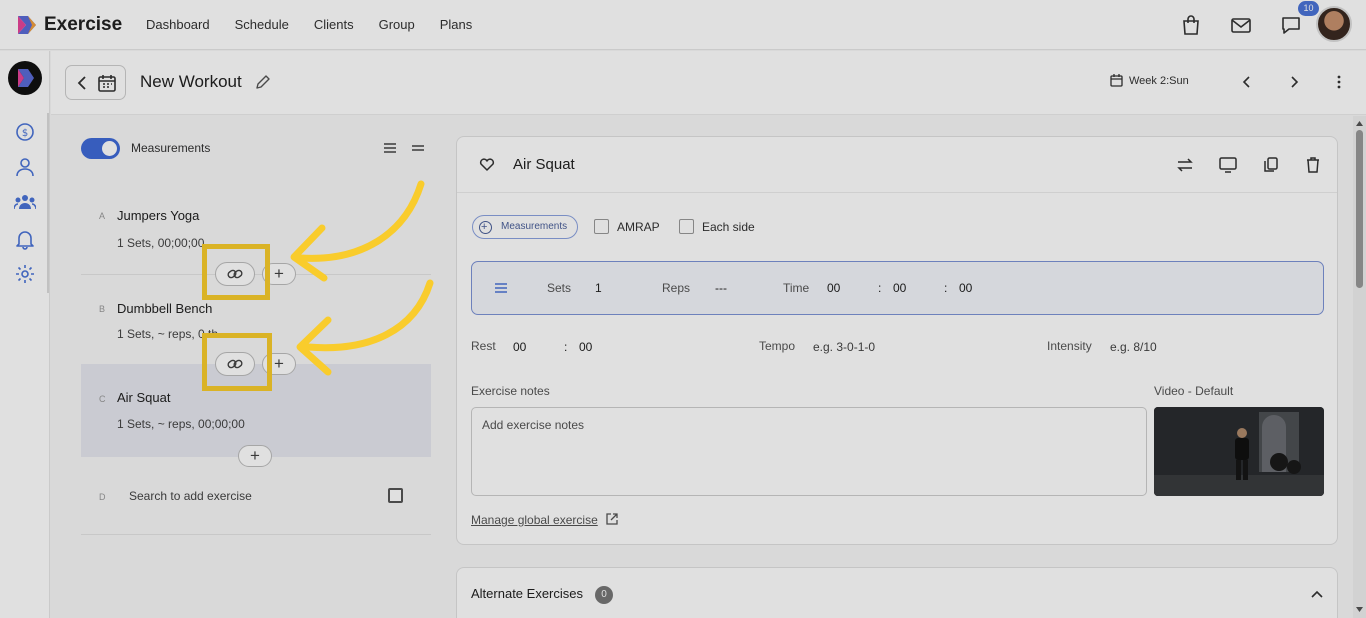  What do you see at coordinates (456, 24) in the screenshot?
I see `nav-plans: Plans` at bounding box center [456, 24].